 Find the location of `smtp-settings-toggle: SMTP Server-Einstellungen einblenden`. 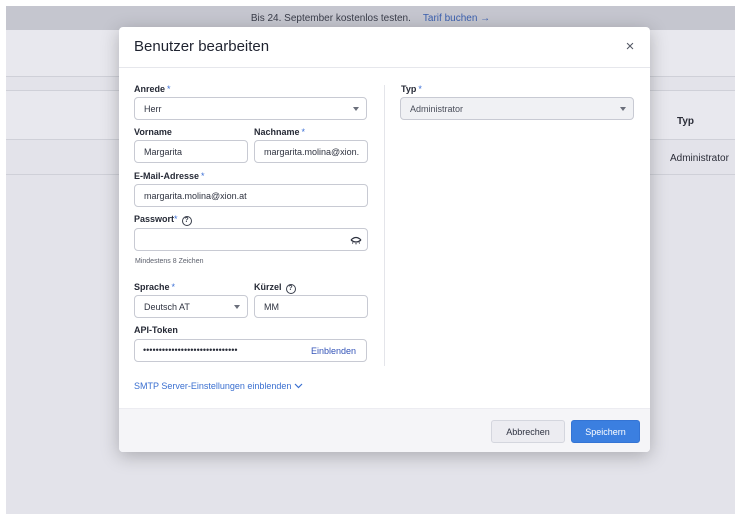

smtp-settings-toggle: SMTP Server-Einstellungen einblenden is located at coordinates (218, 386).